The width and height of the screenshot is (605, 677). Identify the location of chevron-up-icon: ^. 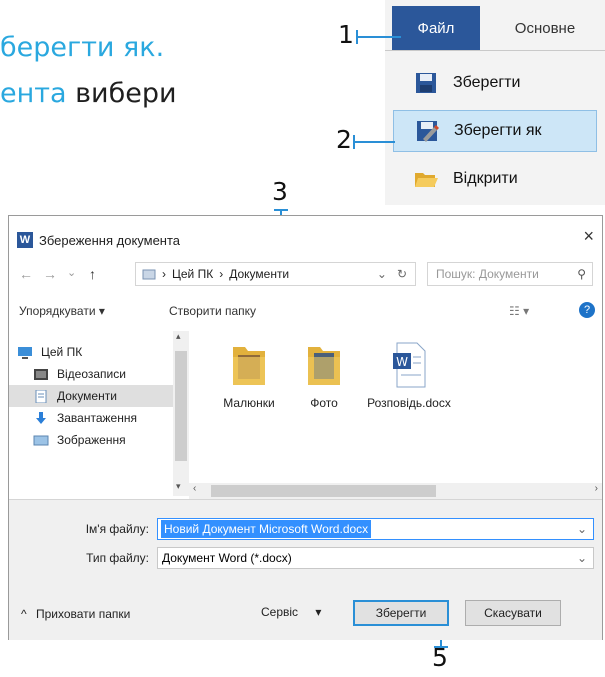
(24, 614).